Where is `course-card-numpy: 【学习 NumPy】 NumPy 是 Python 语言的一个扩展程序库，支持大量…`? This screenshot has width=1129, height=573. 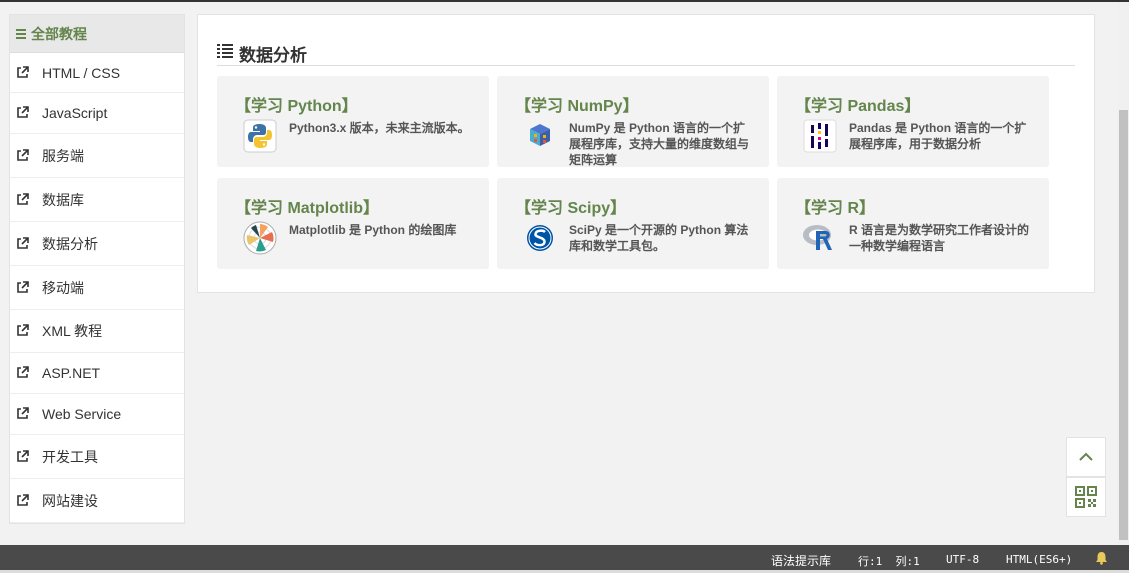
course-card-numpy: 【学习 NumPy】 NumPy 是 Python 语言的一个扩展程序库，支持大量… is located at coordinates (633, 121).